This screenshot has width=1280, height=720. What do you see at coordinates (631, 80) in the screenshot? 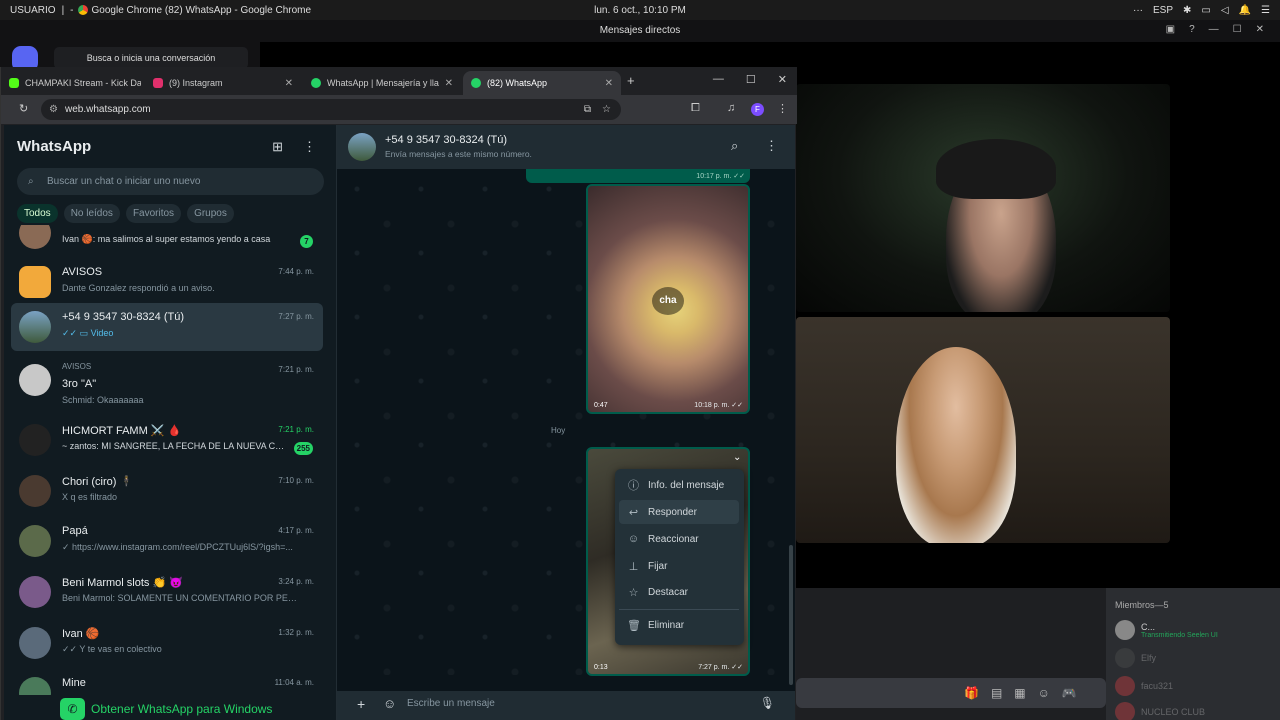
I see `new-tab-button: +` at bounding box center [631, 80].